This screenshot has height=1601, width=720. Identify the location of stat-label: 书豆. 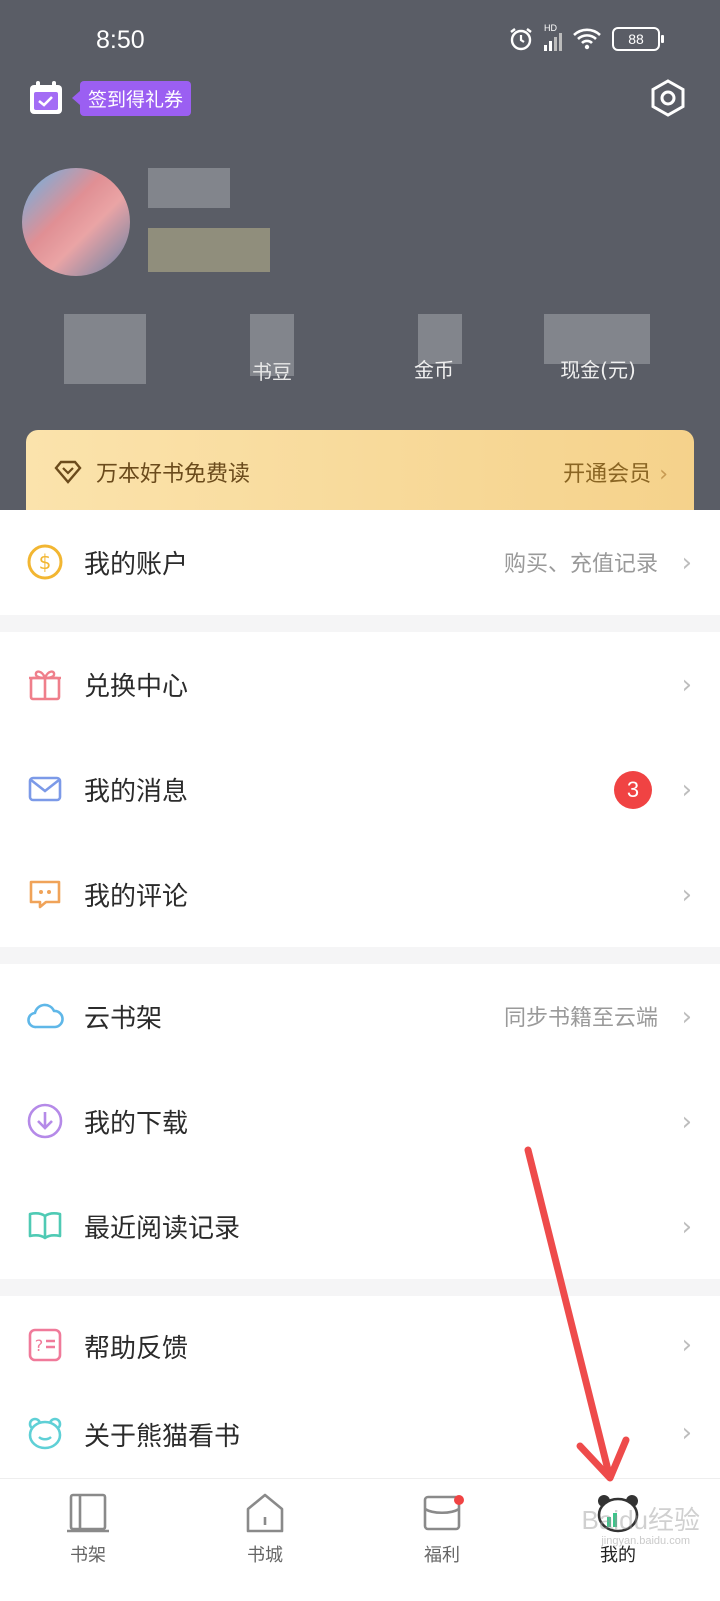
(272, 370).